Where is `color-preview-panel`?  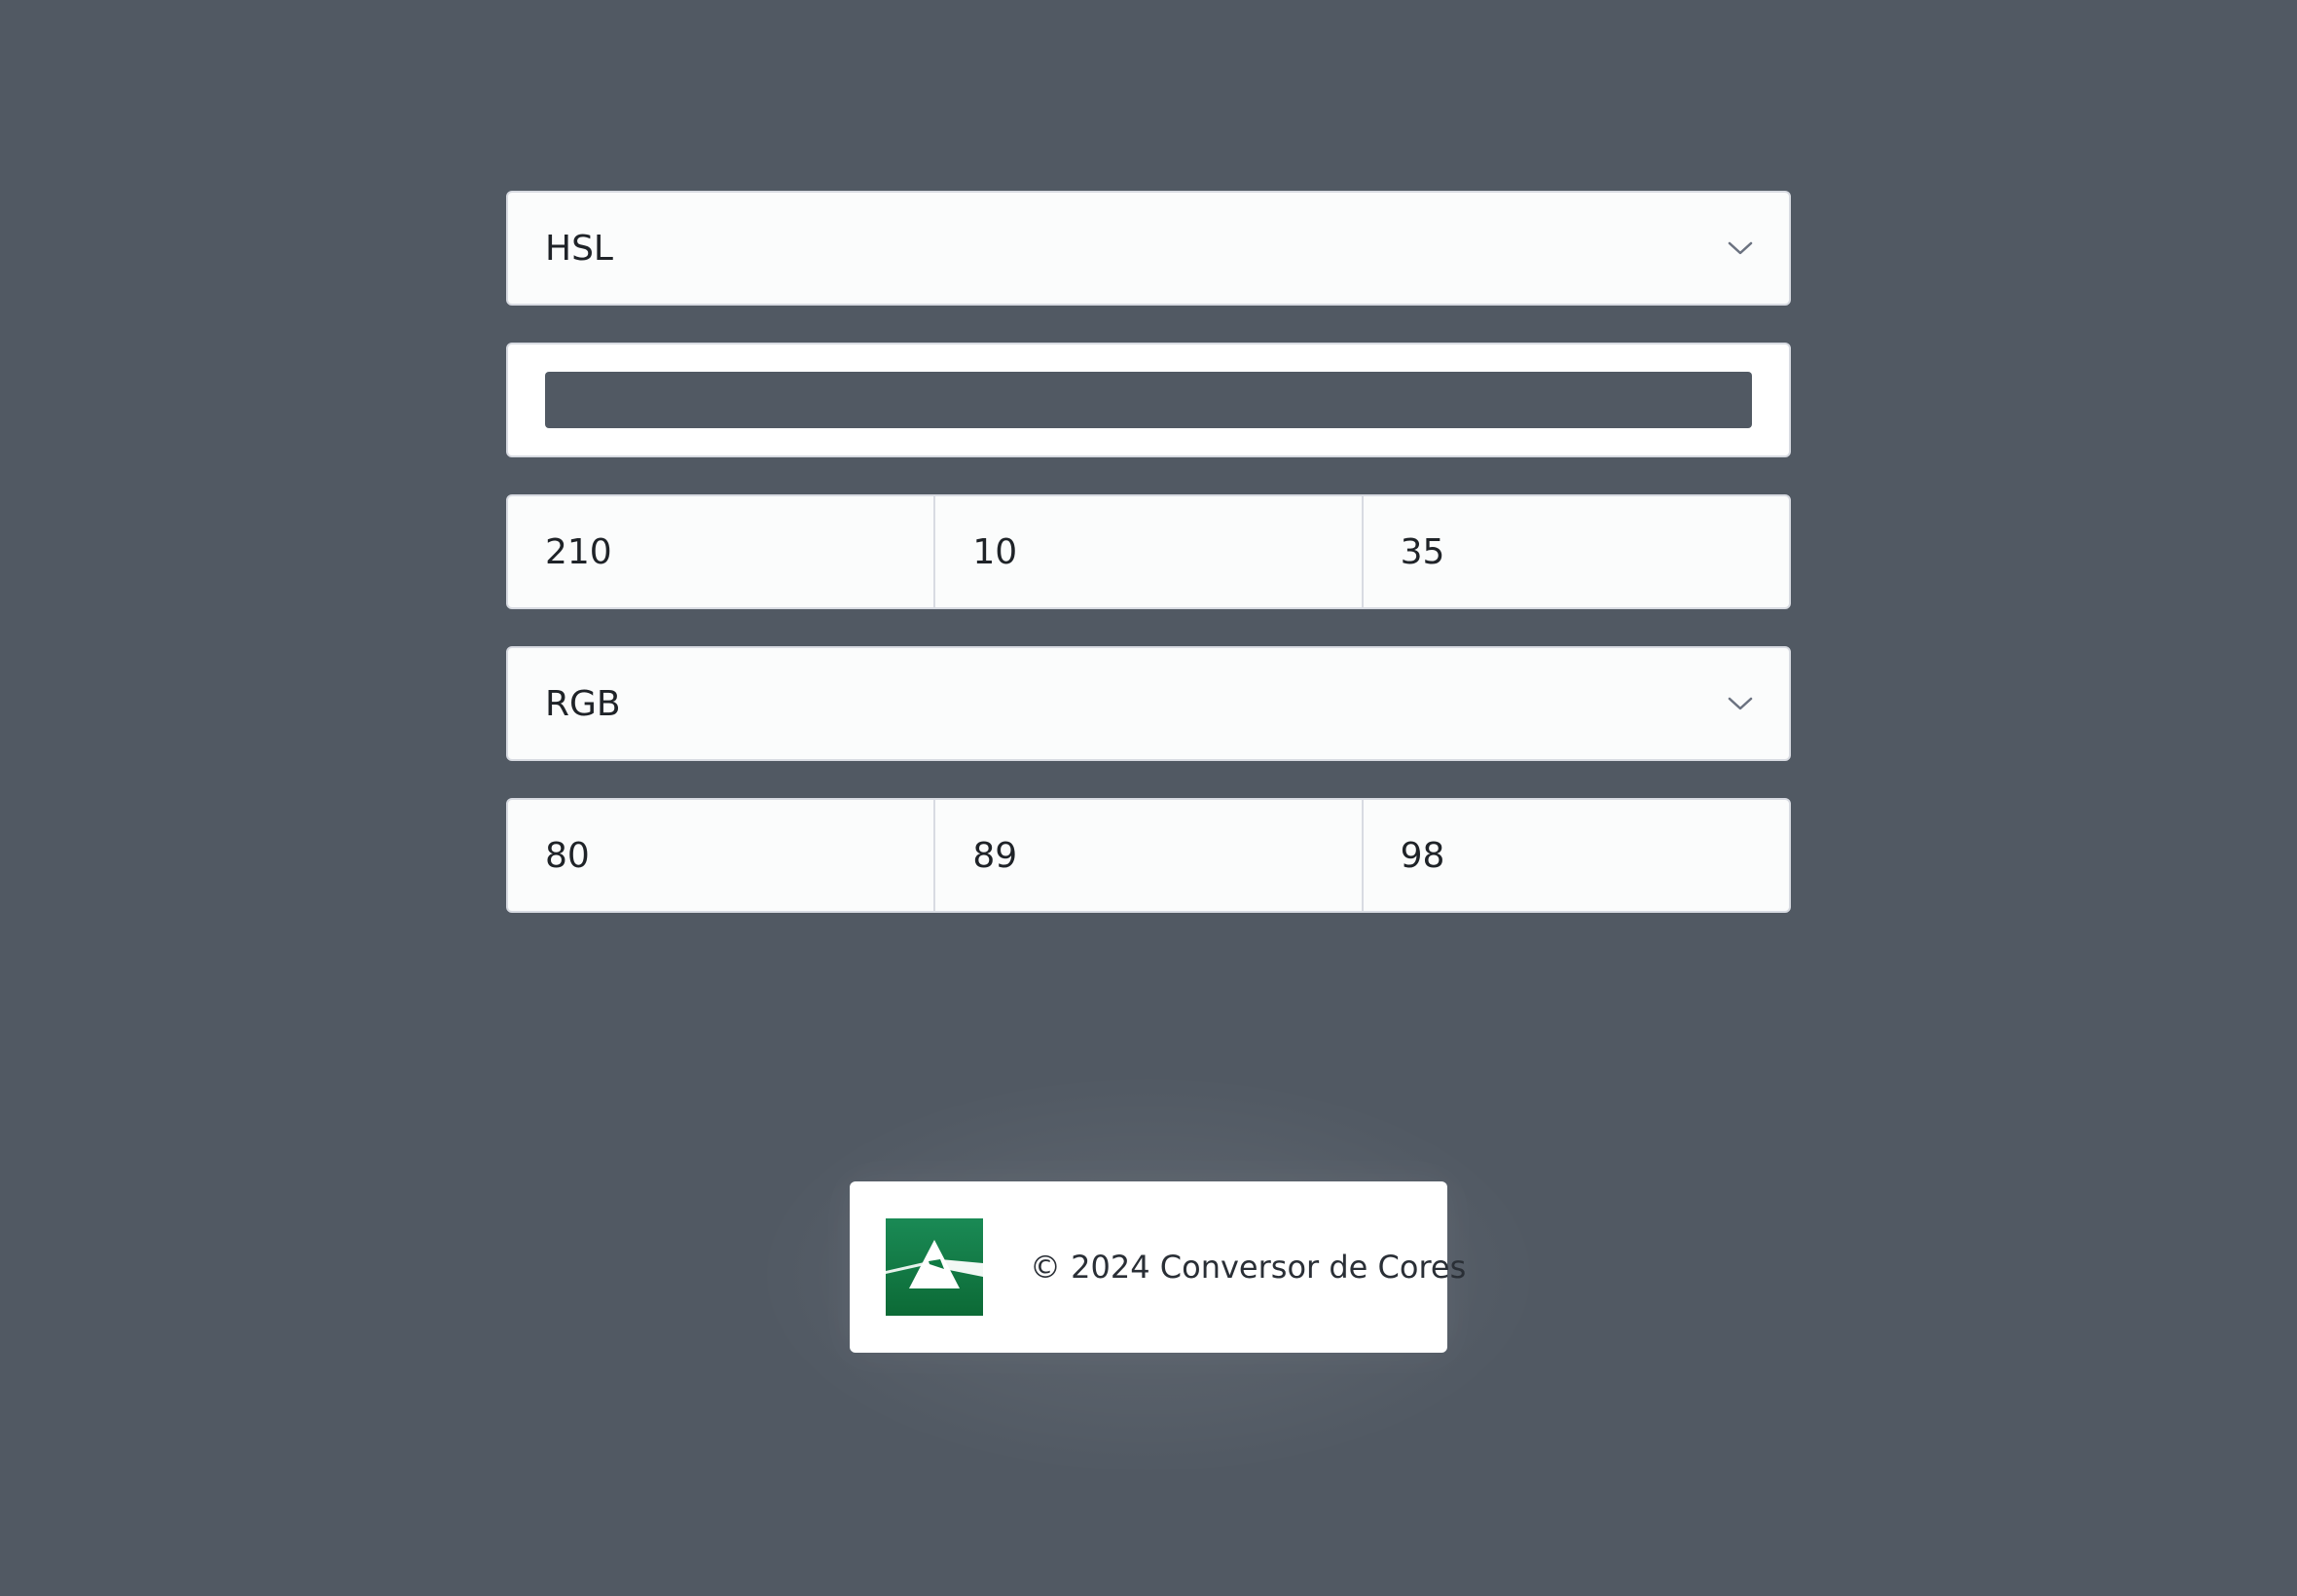
color-preview-panel is located at coordinates (1148, 400).